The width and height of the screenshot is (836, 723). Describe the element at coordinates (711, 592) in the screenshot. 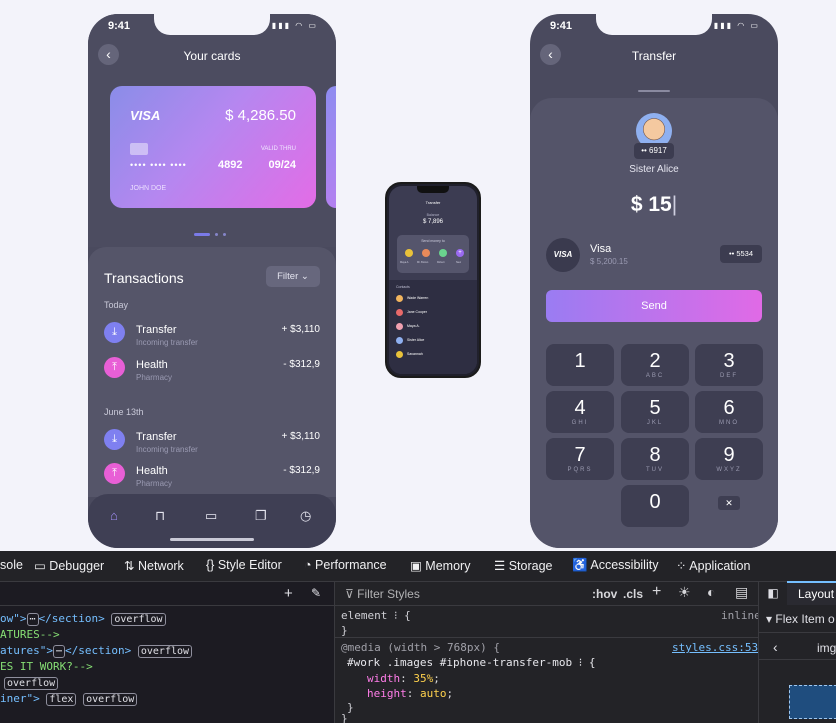

I see `contrast-icon: ◐` at that location.